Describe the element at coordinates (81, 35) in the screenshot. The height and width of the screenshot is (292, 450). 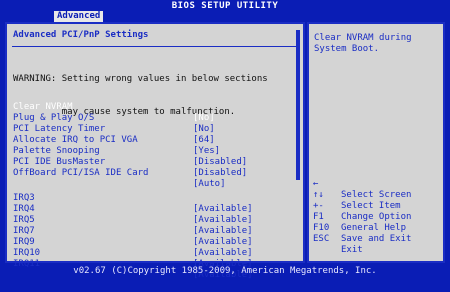
I see `section-heading: Advanced PCI/PnP Settings` at that location.